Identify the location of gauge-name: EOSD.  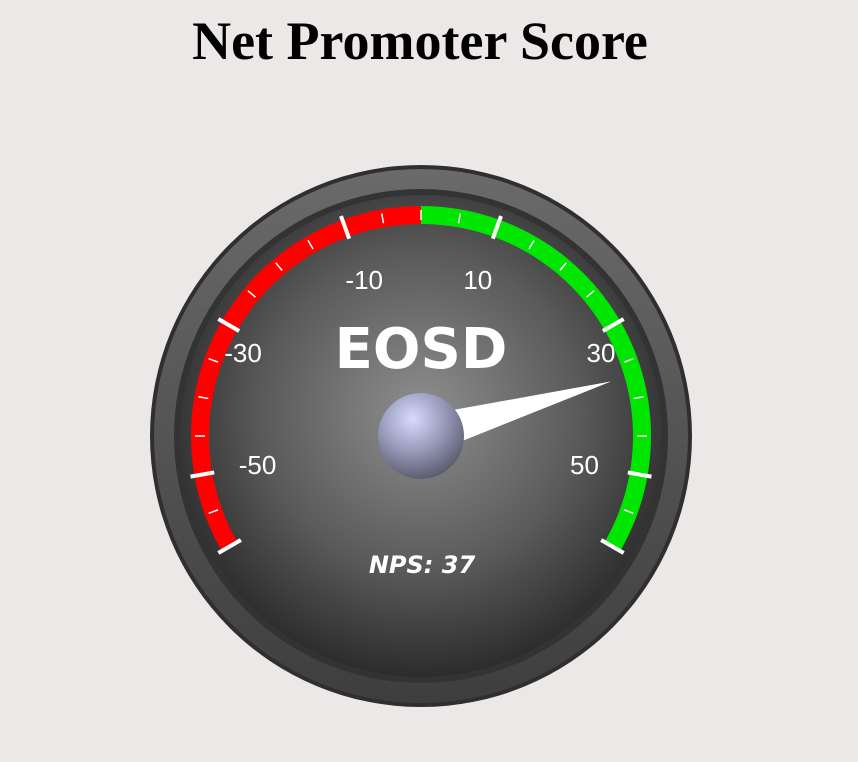
(421, 349).